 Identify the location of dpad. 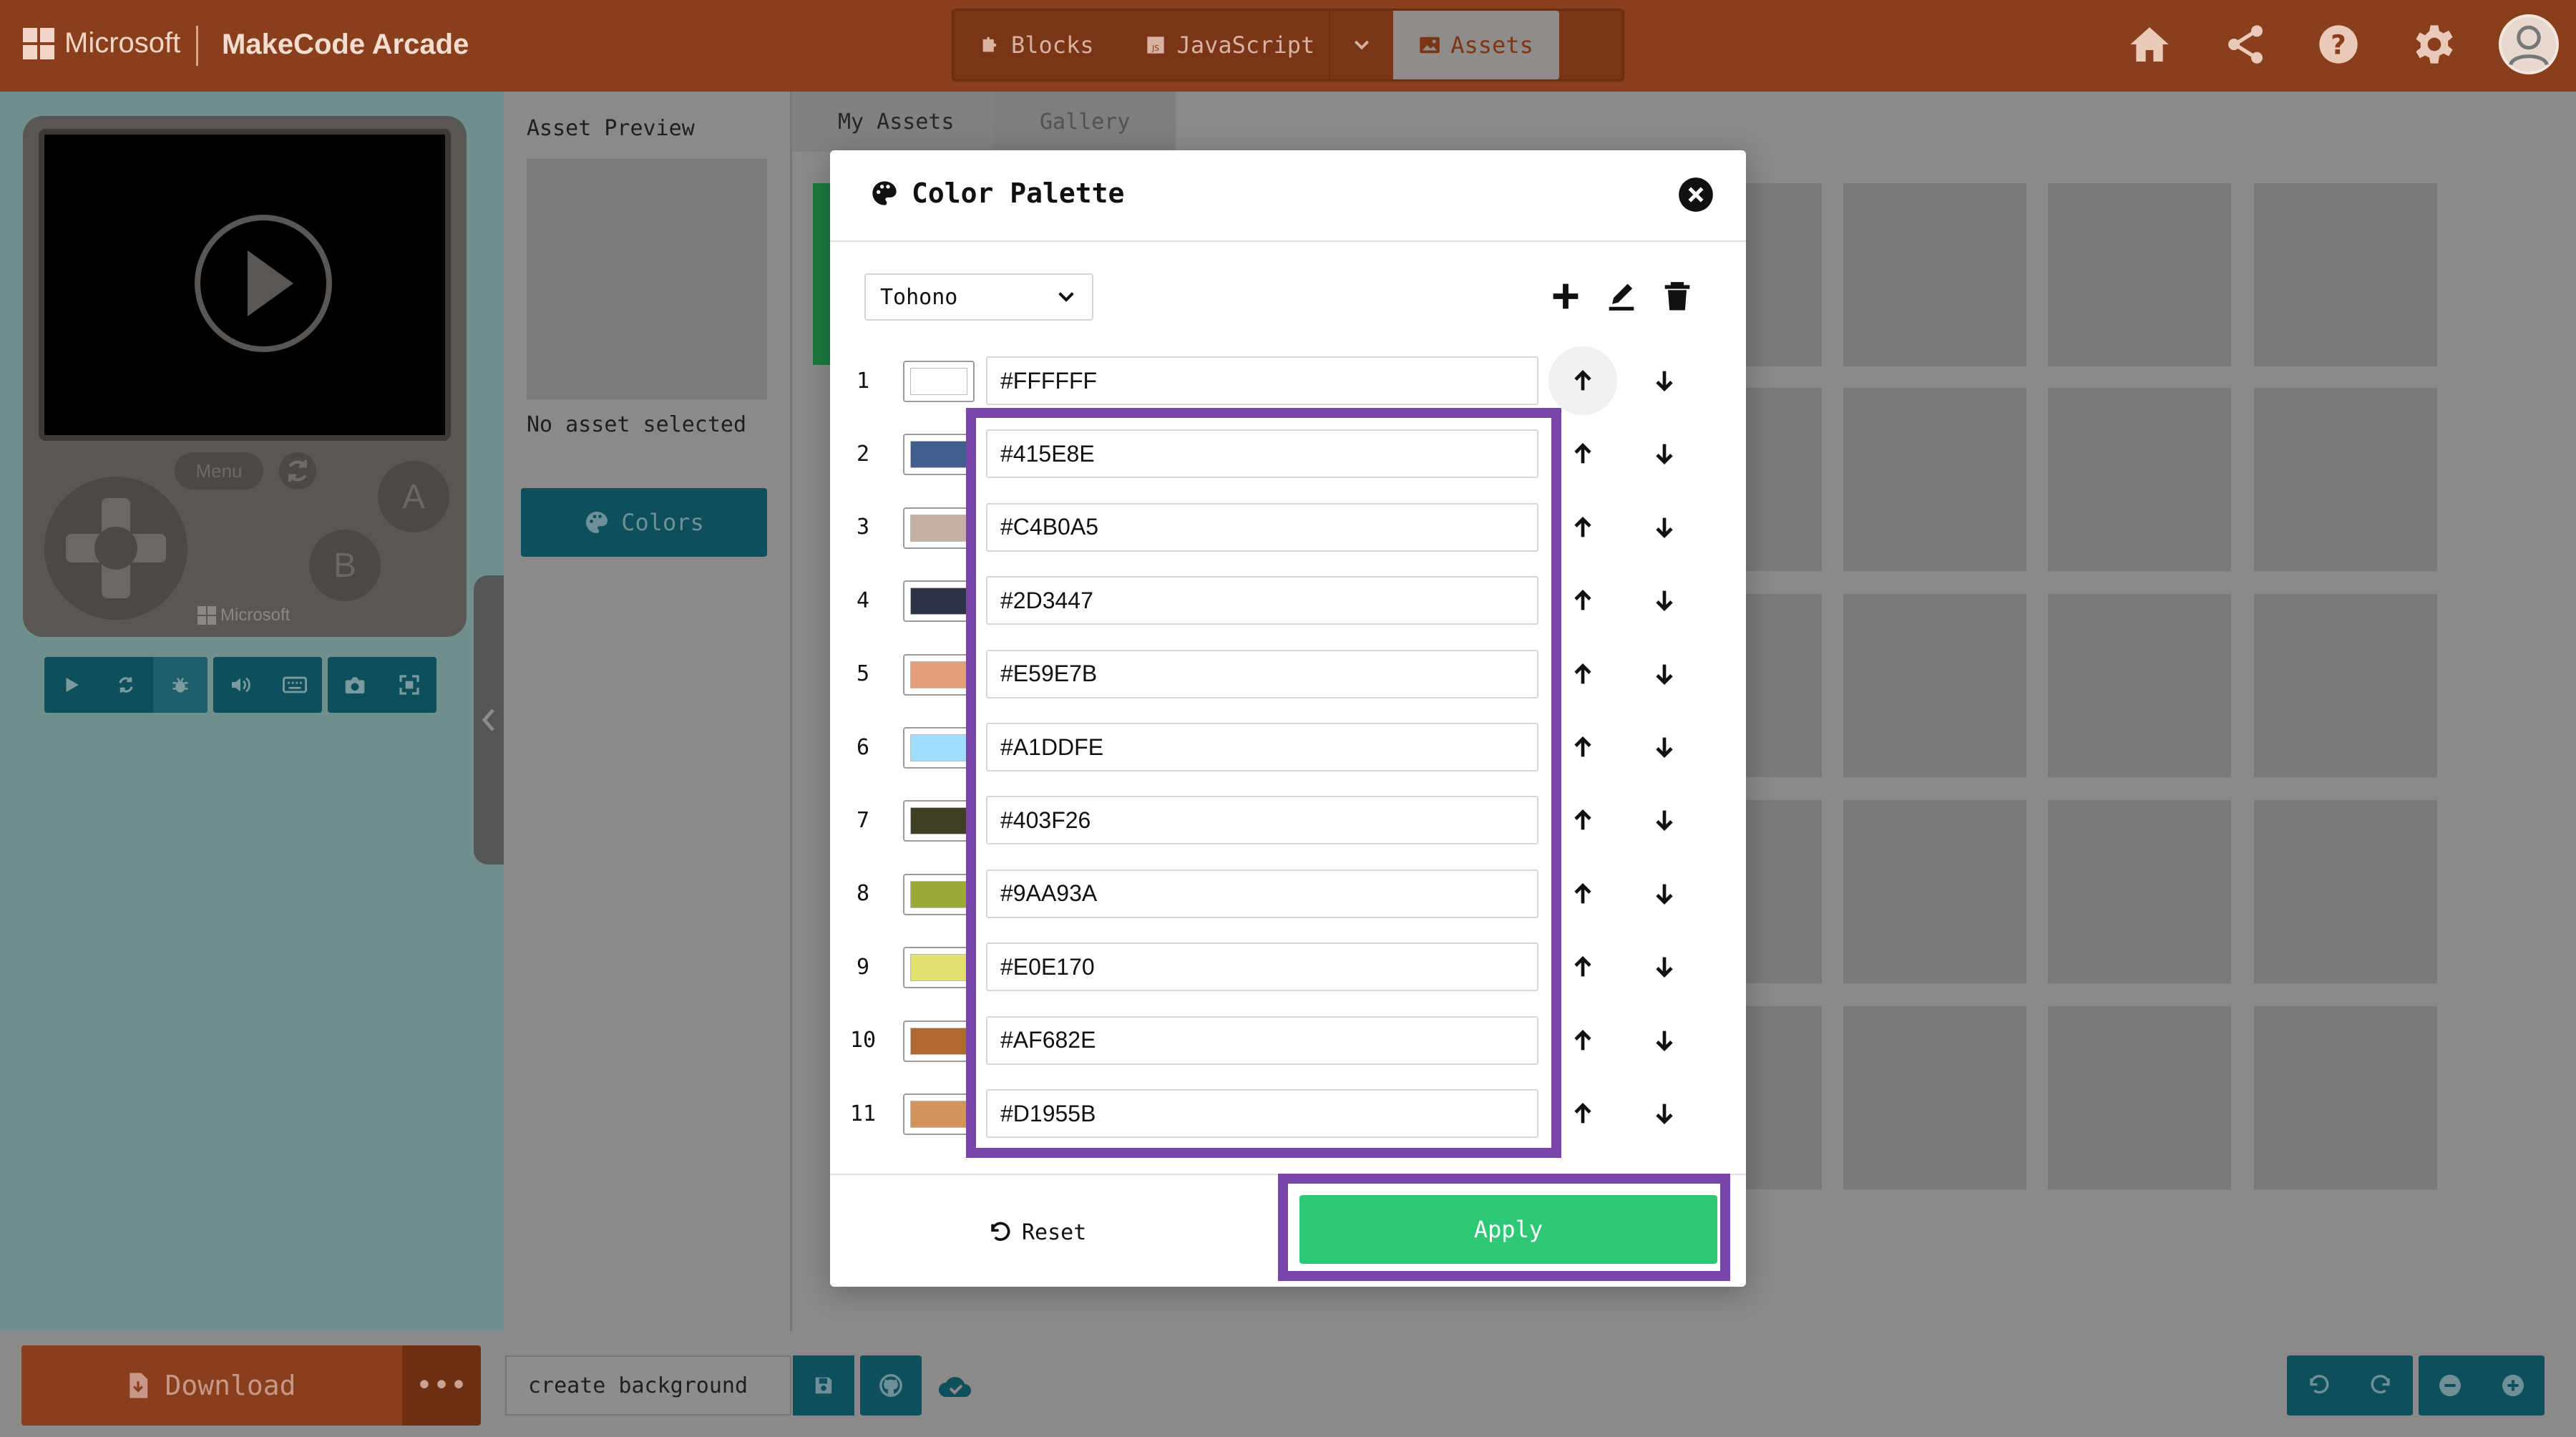
(115, 548).